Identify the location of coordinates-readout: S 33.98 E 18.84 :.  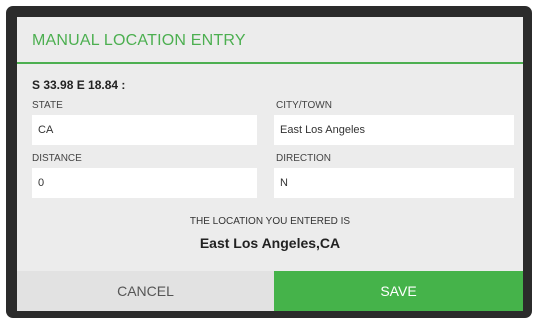
(79, 85).